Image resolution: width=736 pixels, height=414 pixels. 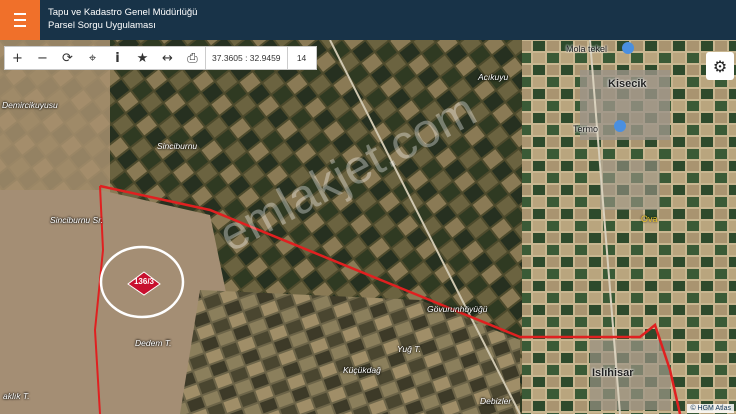 I want to click on info-icon: i, so click(x=117, y=58).